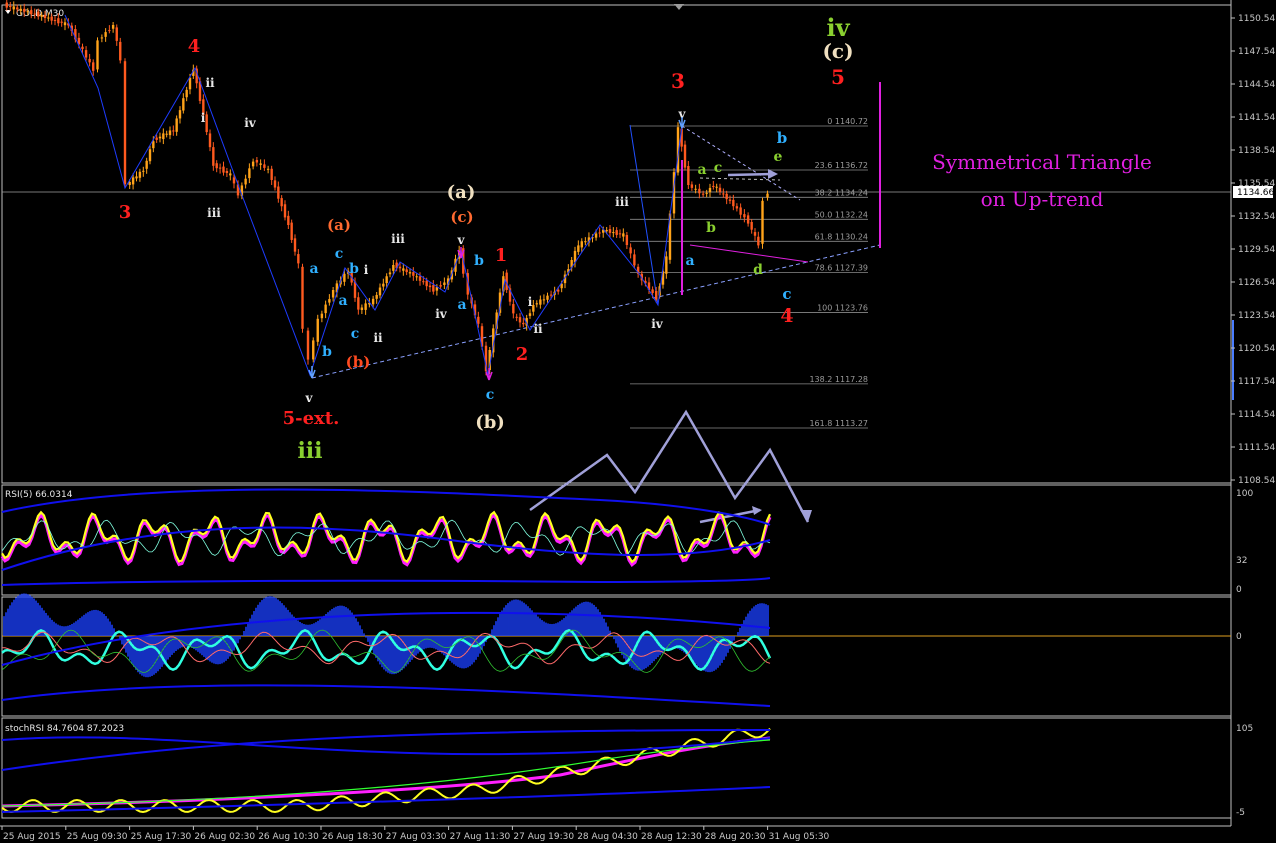 Image resolution: width=1276 pixels, height=843 pixels. What do you see at coordinates (161, 837) in the screenshot?
I see `time-tick-label: 25 Aug 17:30` at bounding box center [161, 837].